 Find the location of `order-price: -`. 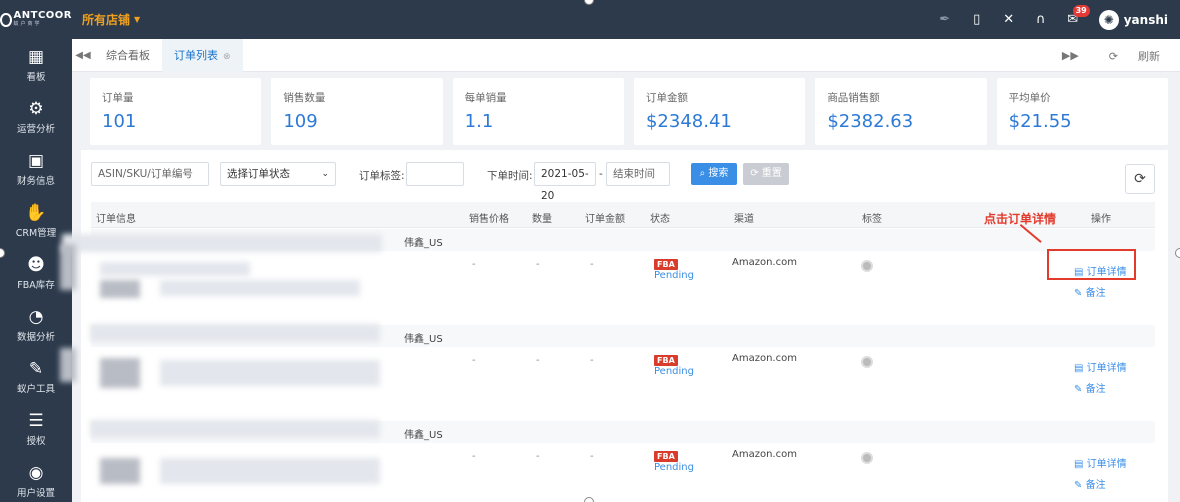

order-price: - is located at coordinates (474, 360).